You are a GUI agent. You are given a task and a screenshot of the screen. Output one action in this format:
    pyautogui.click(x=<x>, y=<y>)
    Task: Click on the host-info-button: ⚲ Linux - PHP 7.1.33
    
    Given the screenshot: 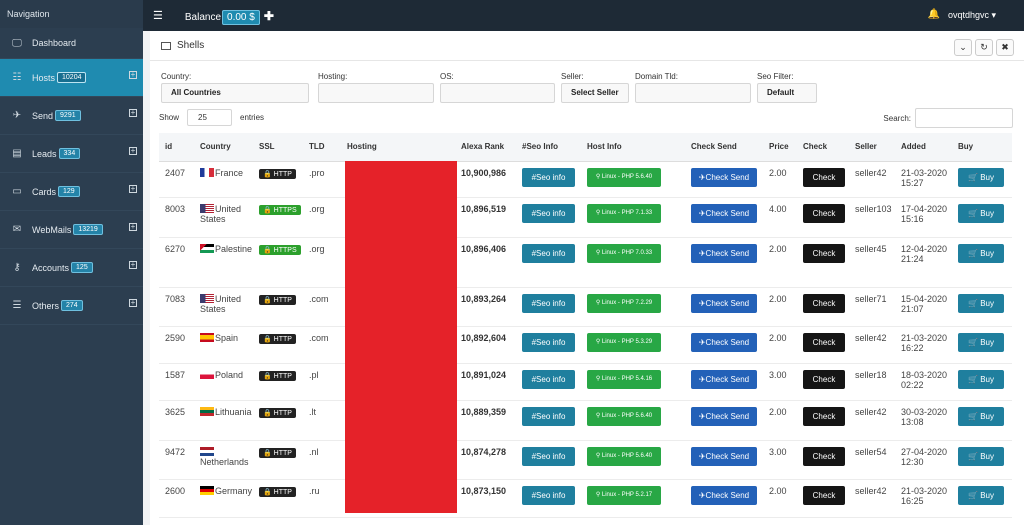 What is the action you would take?
    pyautogui.click(x=624, y=213)
    